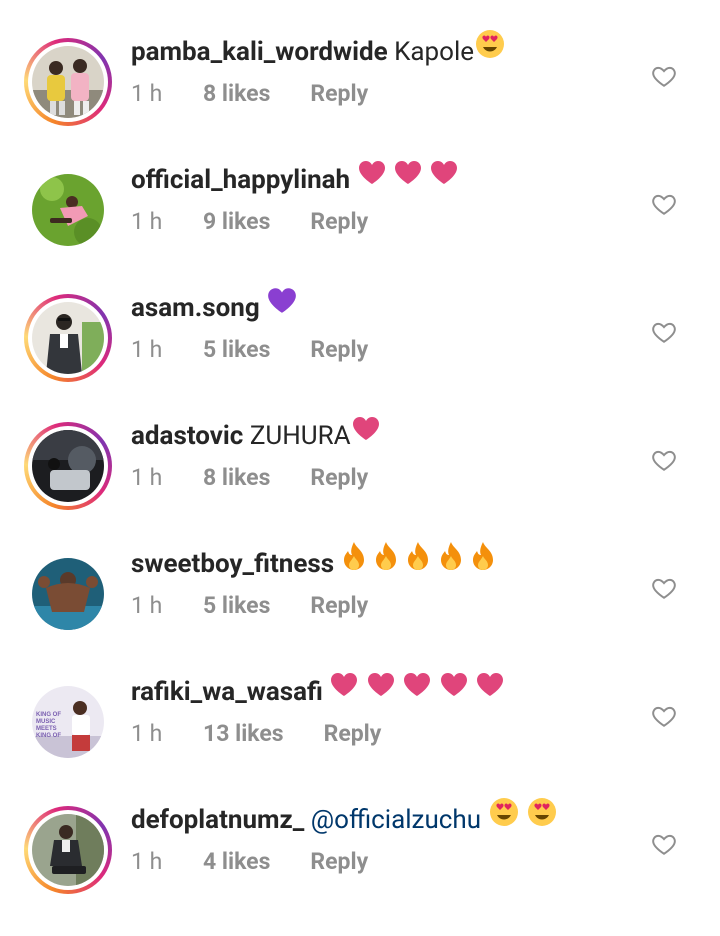 This screenshot has width=720, height=936. Describe the element at coordinates (68, 722) in the screenshot. I see `avatar: KING OF MUSIC MEETS KING OF` at that location.